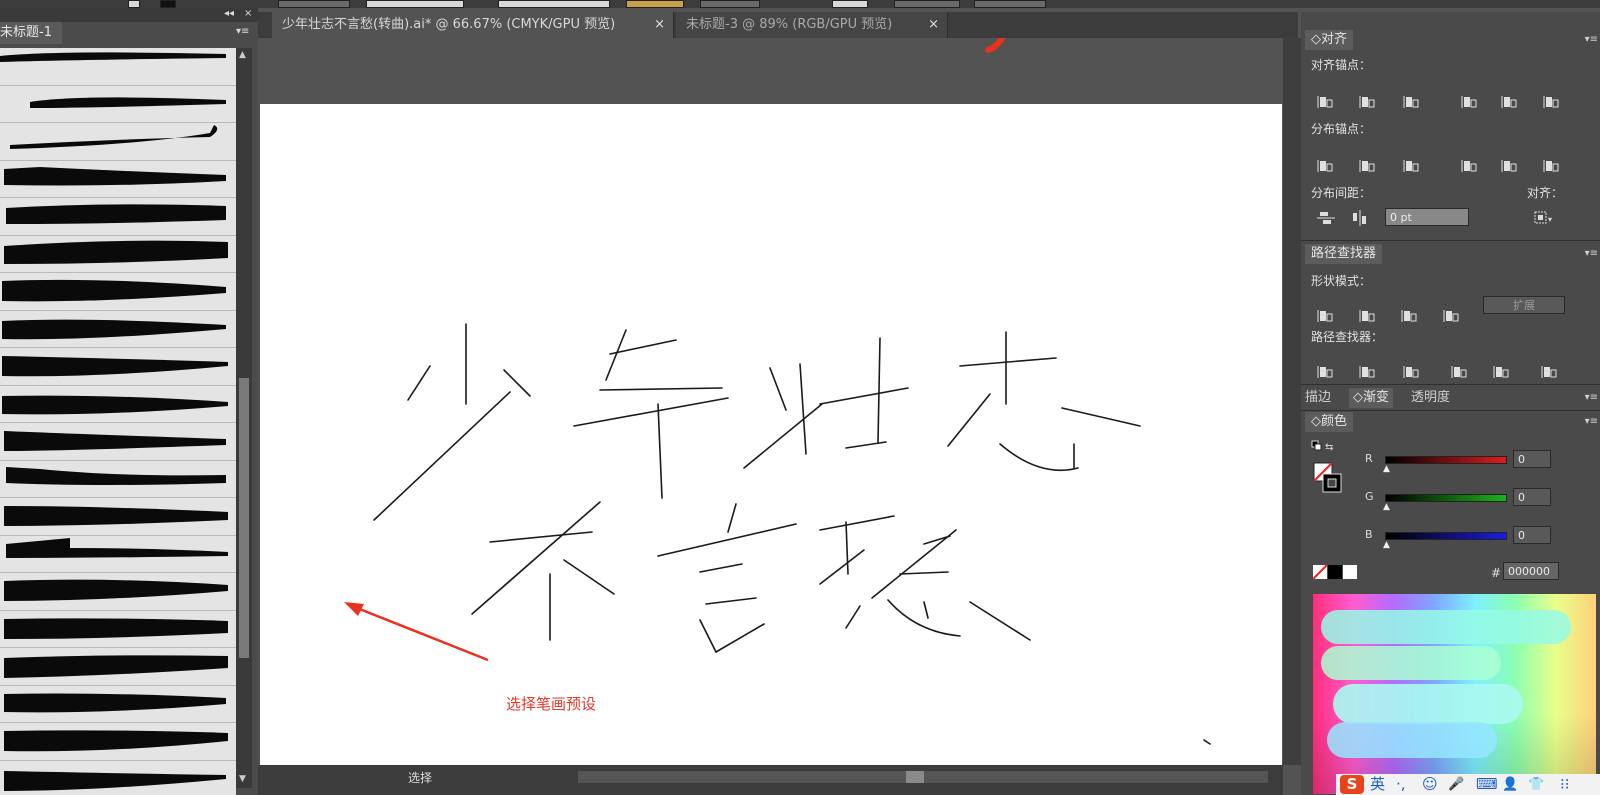 Image resolution: width=1600 pixels, height=795 pixels. I want to click on opacity-link, so click(655, 4).